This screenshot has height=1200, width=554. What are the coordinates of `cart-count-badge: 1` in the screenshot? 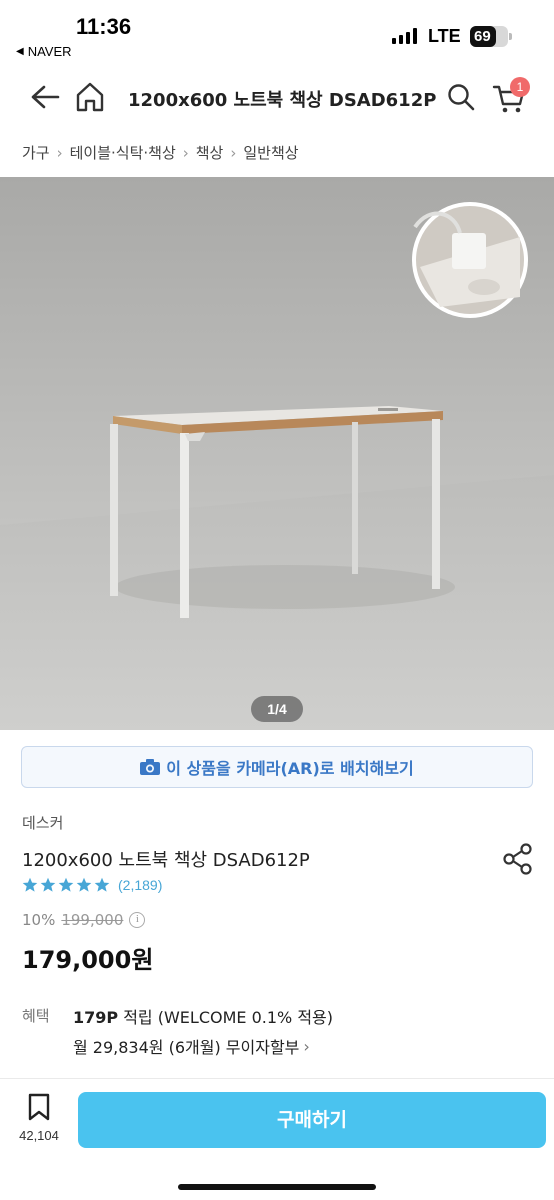 It's located at (520, 87).